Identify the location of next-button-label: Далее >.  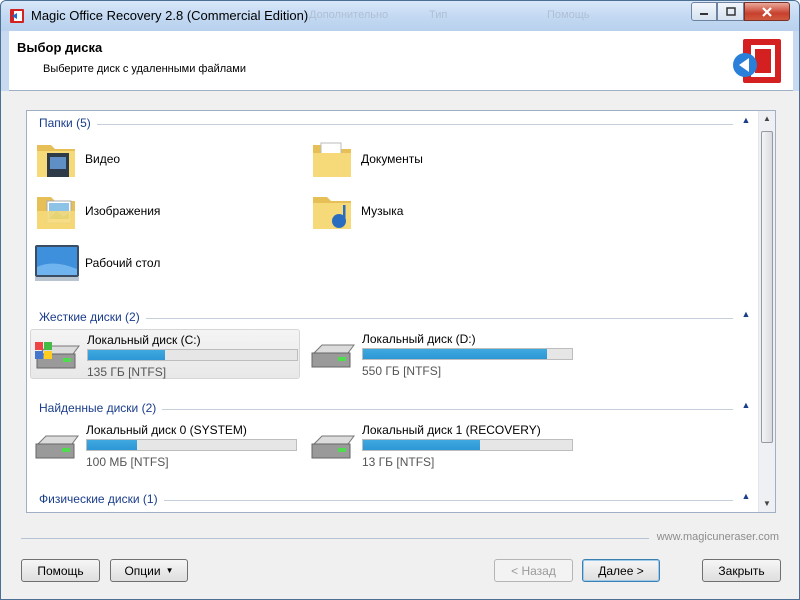
(621, 570).